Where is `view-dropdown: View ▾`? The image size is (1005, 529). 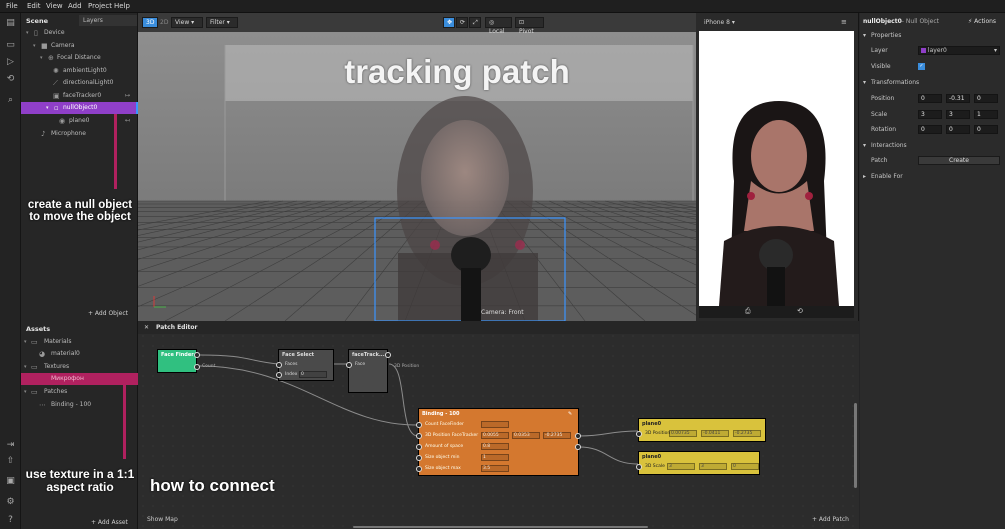 view-dropdown: View ▾ is located at coordinates (187, 22).